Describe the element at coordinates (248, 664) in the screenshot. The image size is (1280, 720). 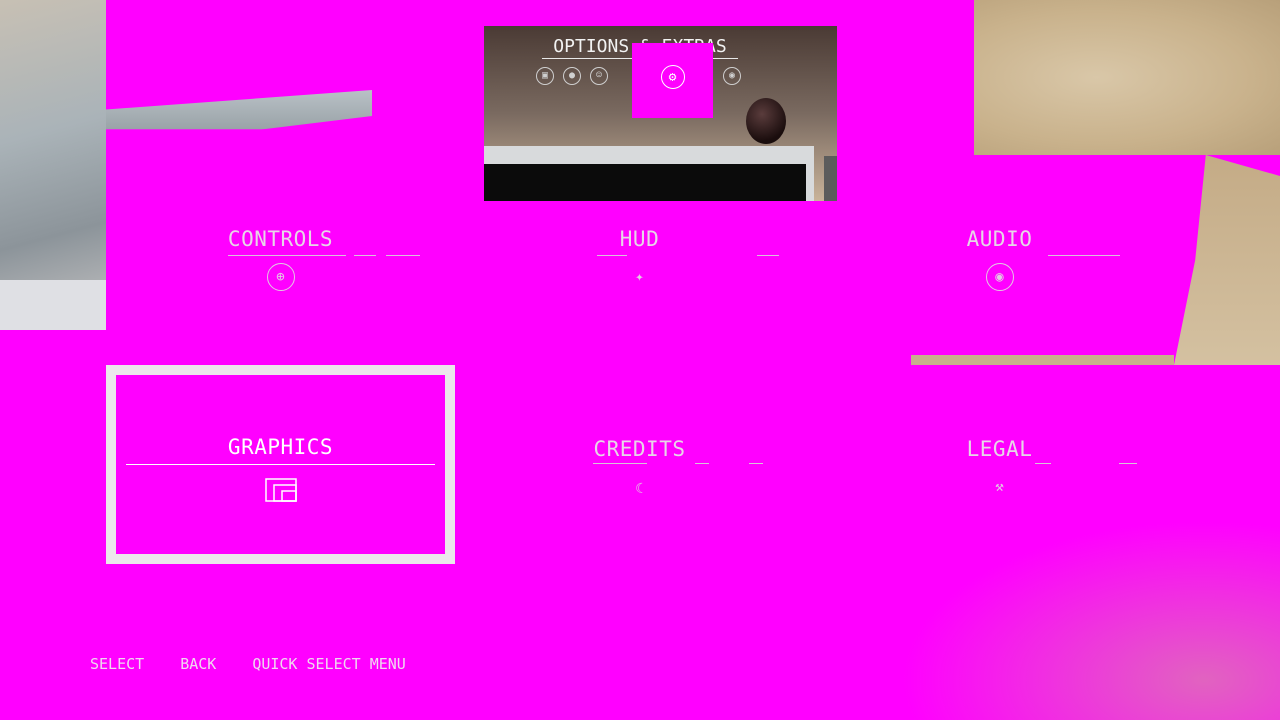
I see `footer-prompts: SELECT BACK QUICK SELECT MENU` at that location.